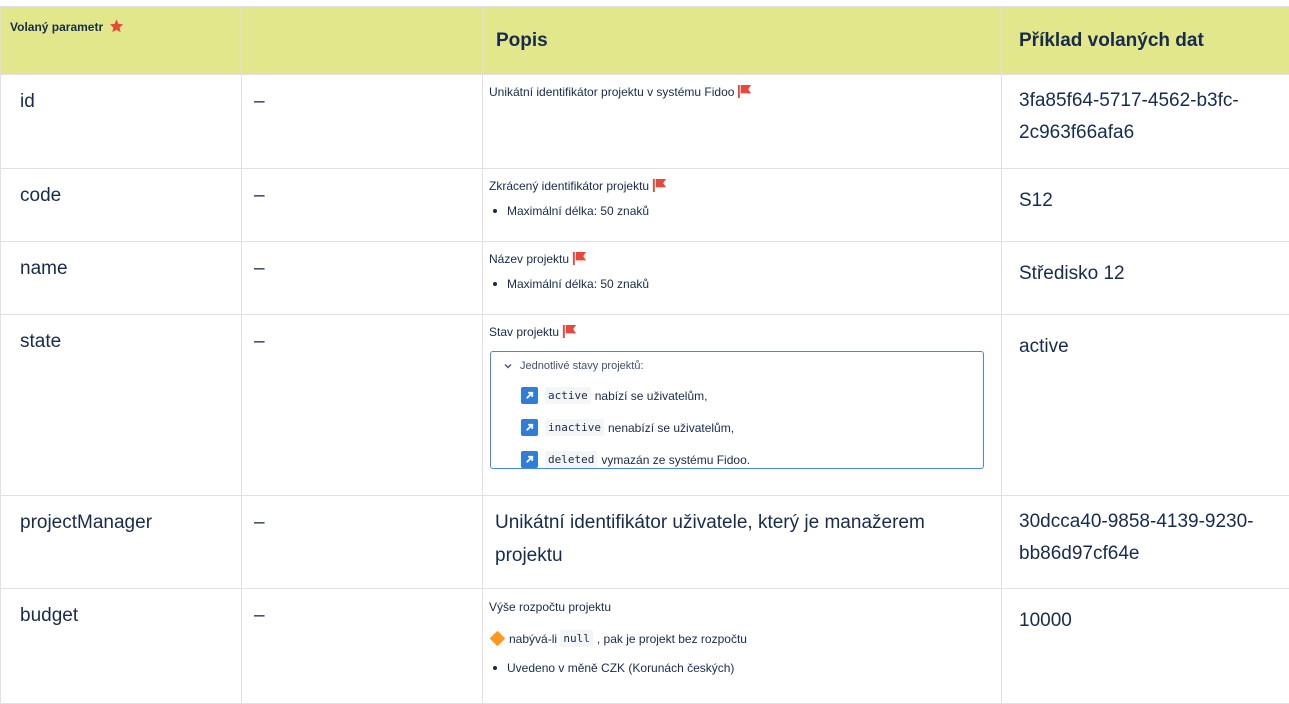 Image resolution: width=1289 pixels, height=704 pixels. Describe the element at coordinates (524, 332) in the screenshot. I see `desc-text: Stav projektu` at that location.